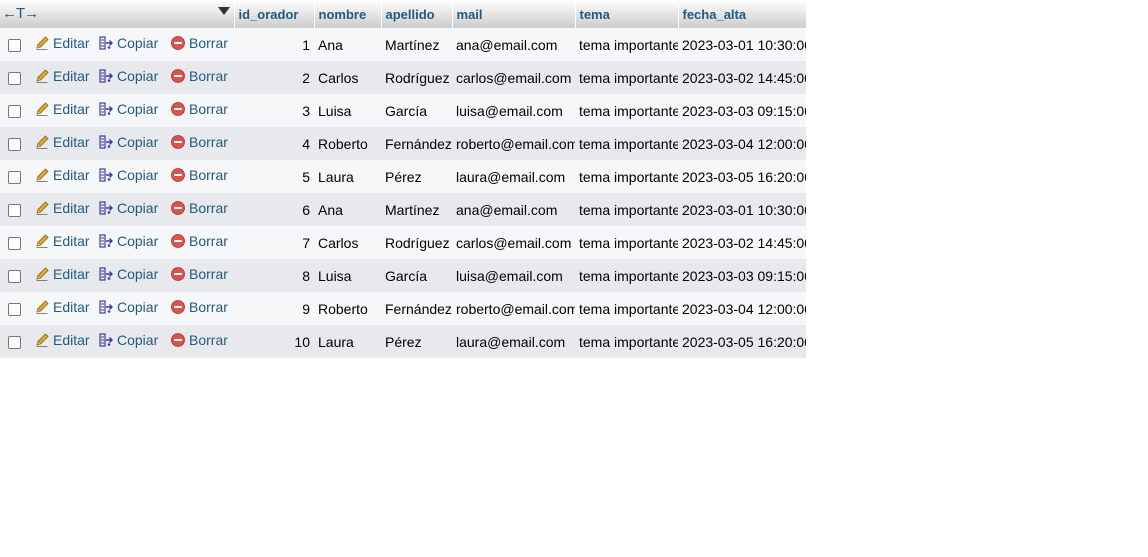 This screenshot has width=1148, height=557. Describe the element at coordinates (348, 14) in the screenshot. I see `column-header-nombre: nombre` at that location.